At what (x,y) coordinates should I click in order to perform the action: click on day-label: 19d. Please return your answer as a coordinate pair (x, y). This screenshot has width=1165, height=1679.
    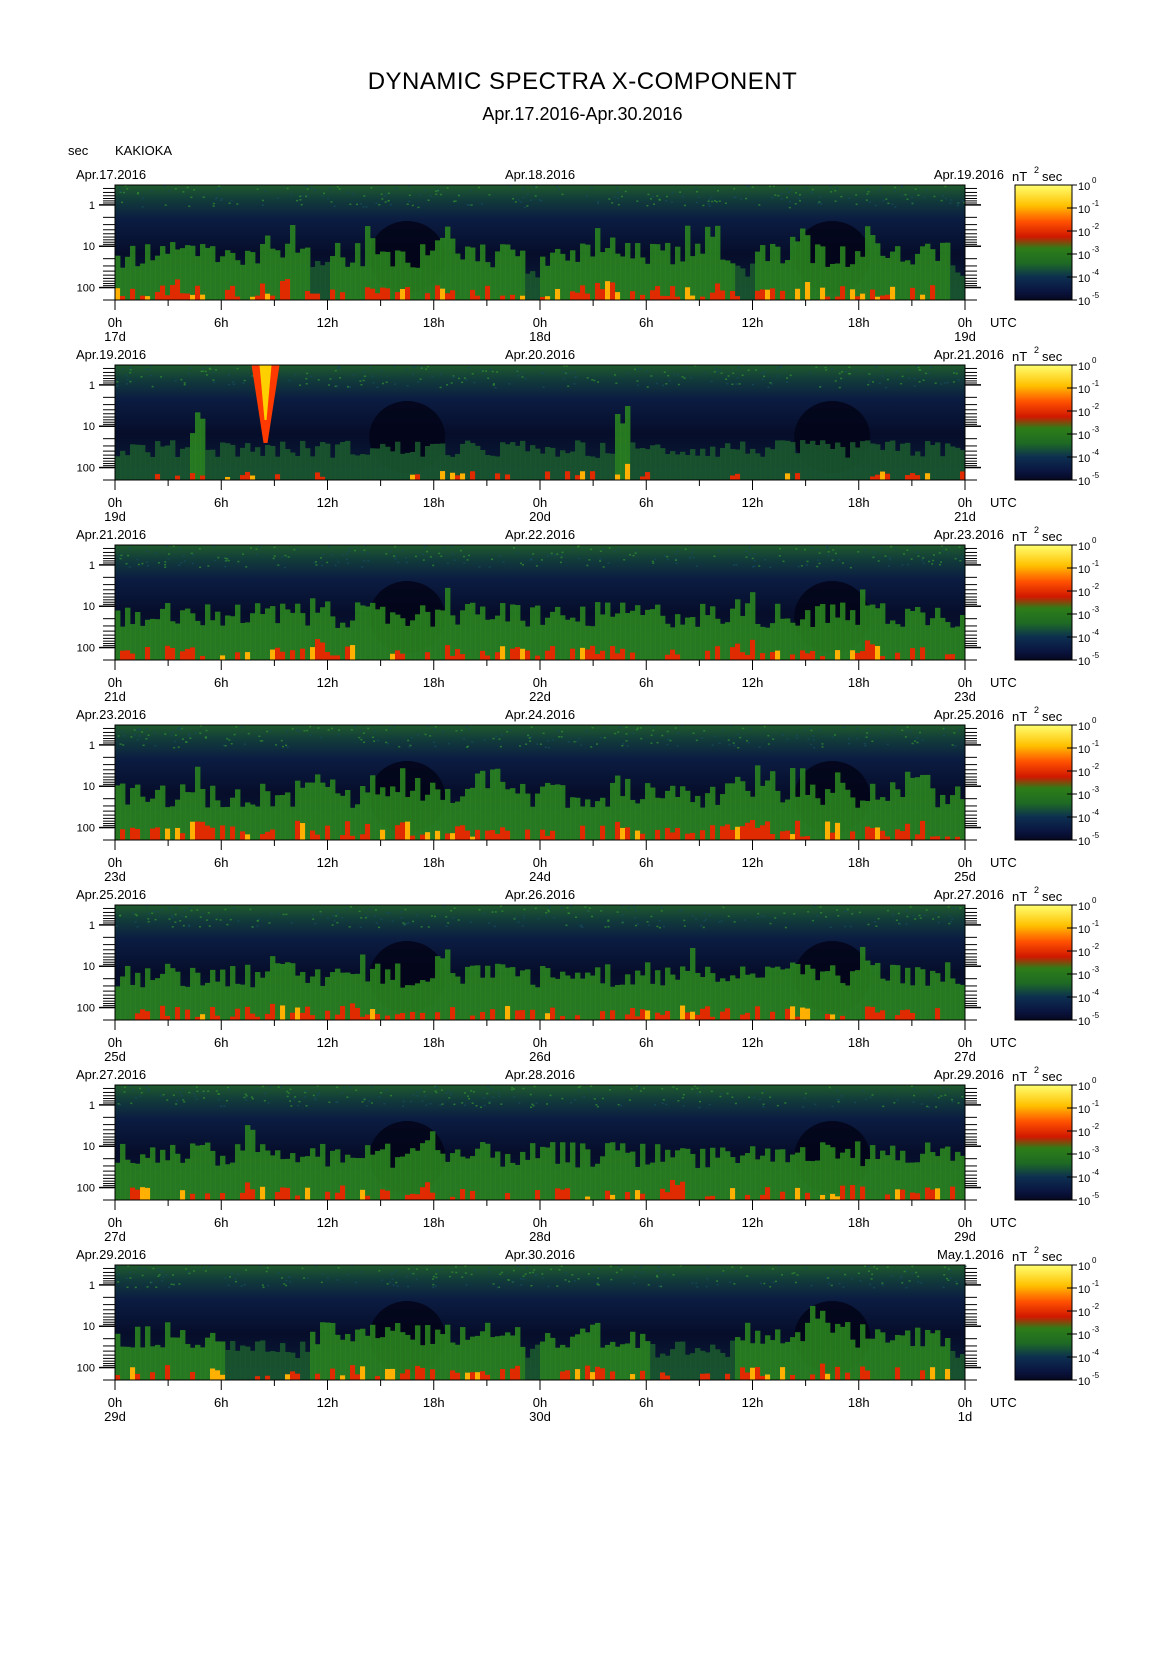
    Looking at the image, I should click on (965, 336).